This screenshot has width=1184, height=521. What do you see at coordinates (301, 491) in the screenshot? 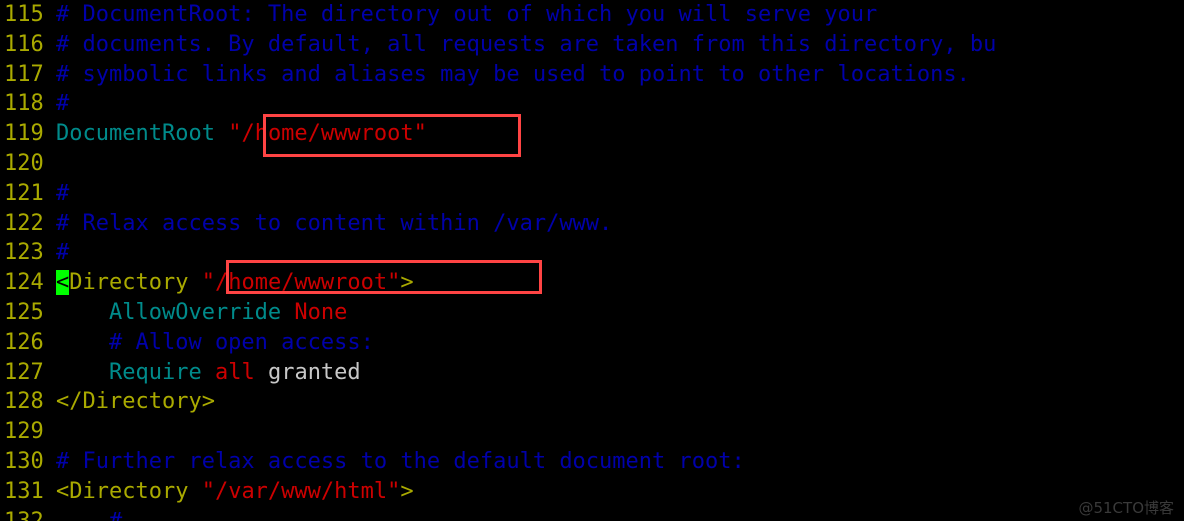
I see `token-string: "/var/www/html"` at bounding box center [301, 491].